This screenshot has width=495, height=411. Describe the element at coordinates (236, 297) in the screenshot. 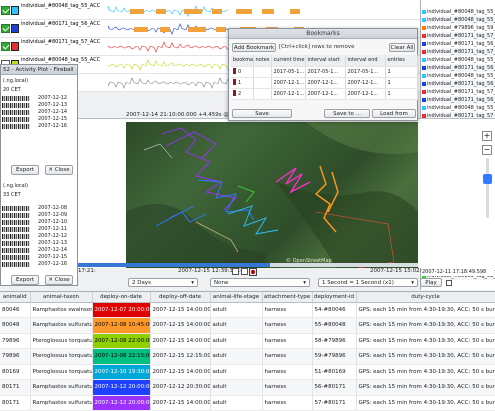

I see `table-column-header: animal-life-stage` at that location.